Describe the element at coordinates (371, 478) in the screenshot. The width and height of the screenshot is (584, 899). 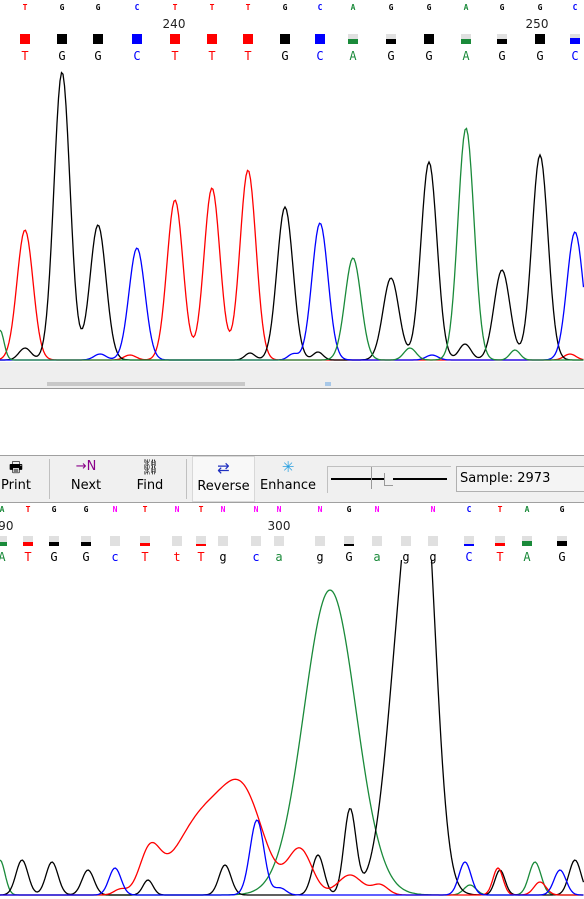
I see `slider-tick` at that location.